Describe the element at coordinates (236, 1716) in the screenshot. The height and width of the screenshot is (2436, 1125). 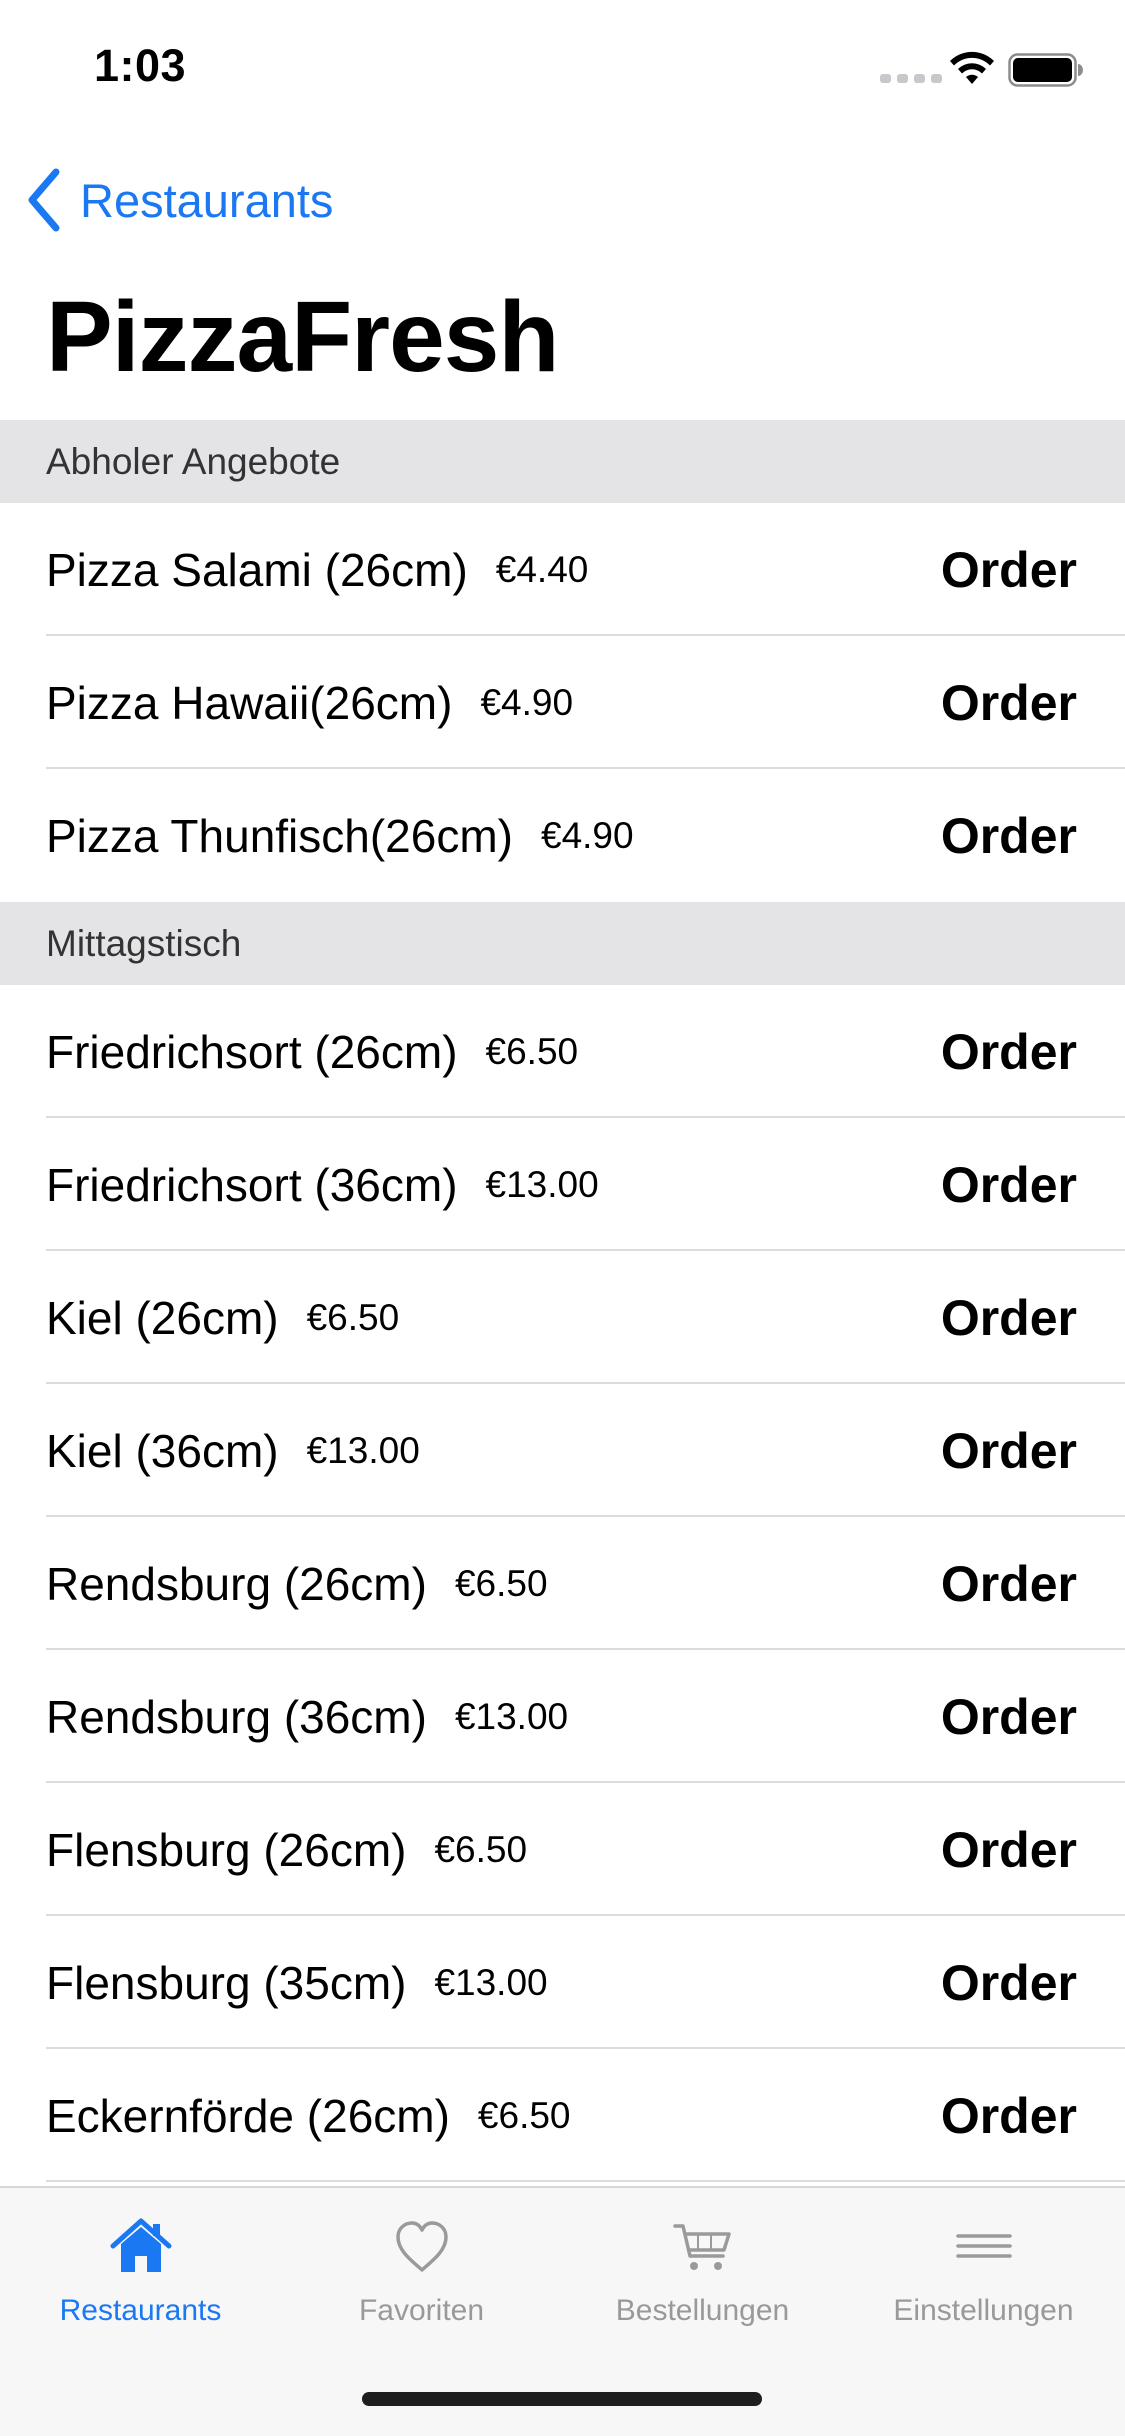
I see `item-name: Rendsburg (36cm)` at that location.